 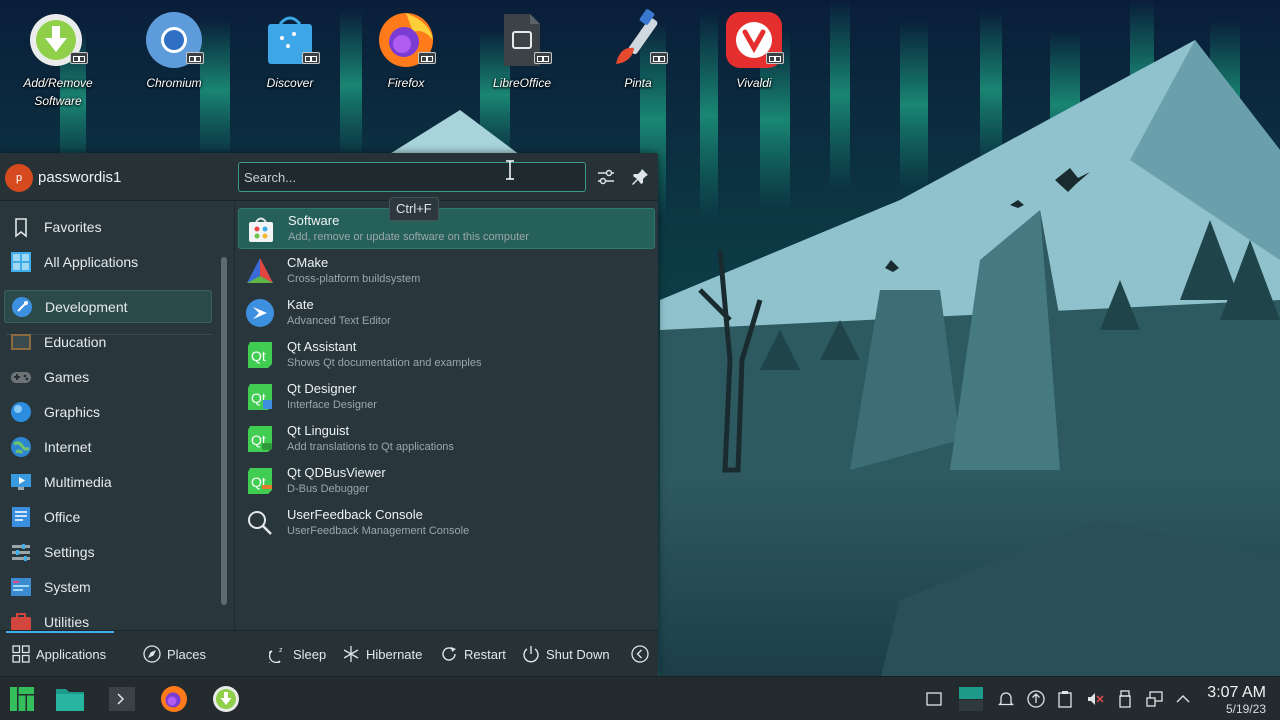 I want to click on shutdown-button: Shut Down, so click(x=566, y=654).